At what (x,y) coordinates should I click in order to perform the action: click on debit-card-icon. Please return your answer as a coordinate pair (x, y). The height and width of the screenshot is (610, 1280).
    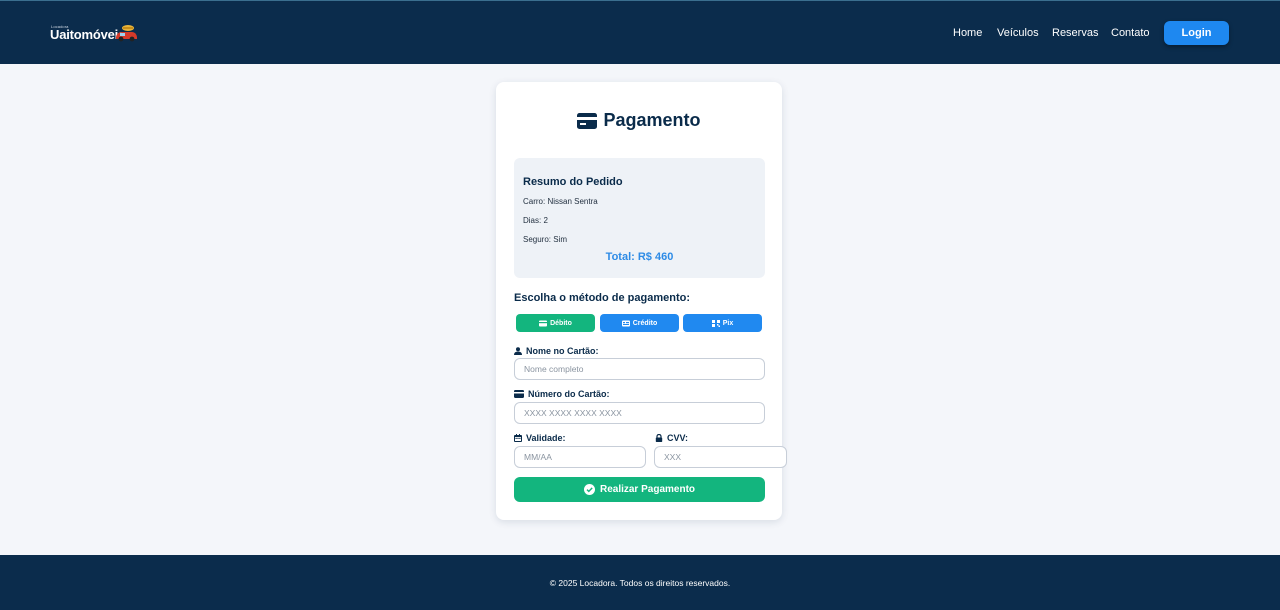
    Looking at the image, I should click on (543, 323).